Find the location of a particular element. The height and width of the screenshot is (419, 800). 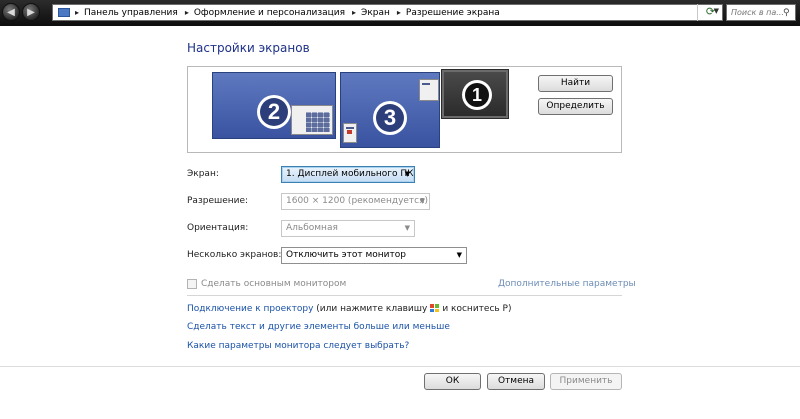

control-panel-icon is located at coordinates (64, 12).